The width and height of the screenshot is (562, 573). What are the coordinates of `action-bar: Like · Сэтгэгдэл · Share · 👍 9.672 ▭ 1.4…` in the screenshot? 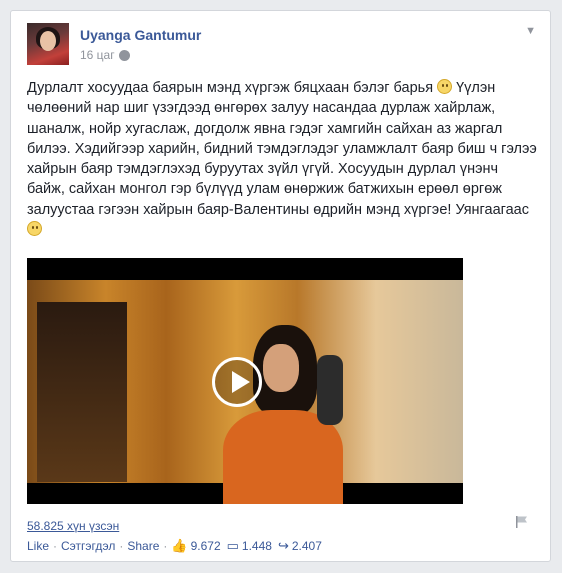 It's located at (177, 546).